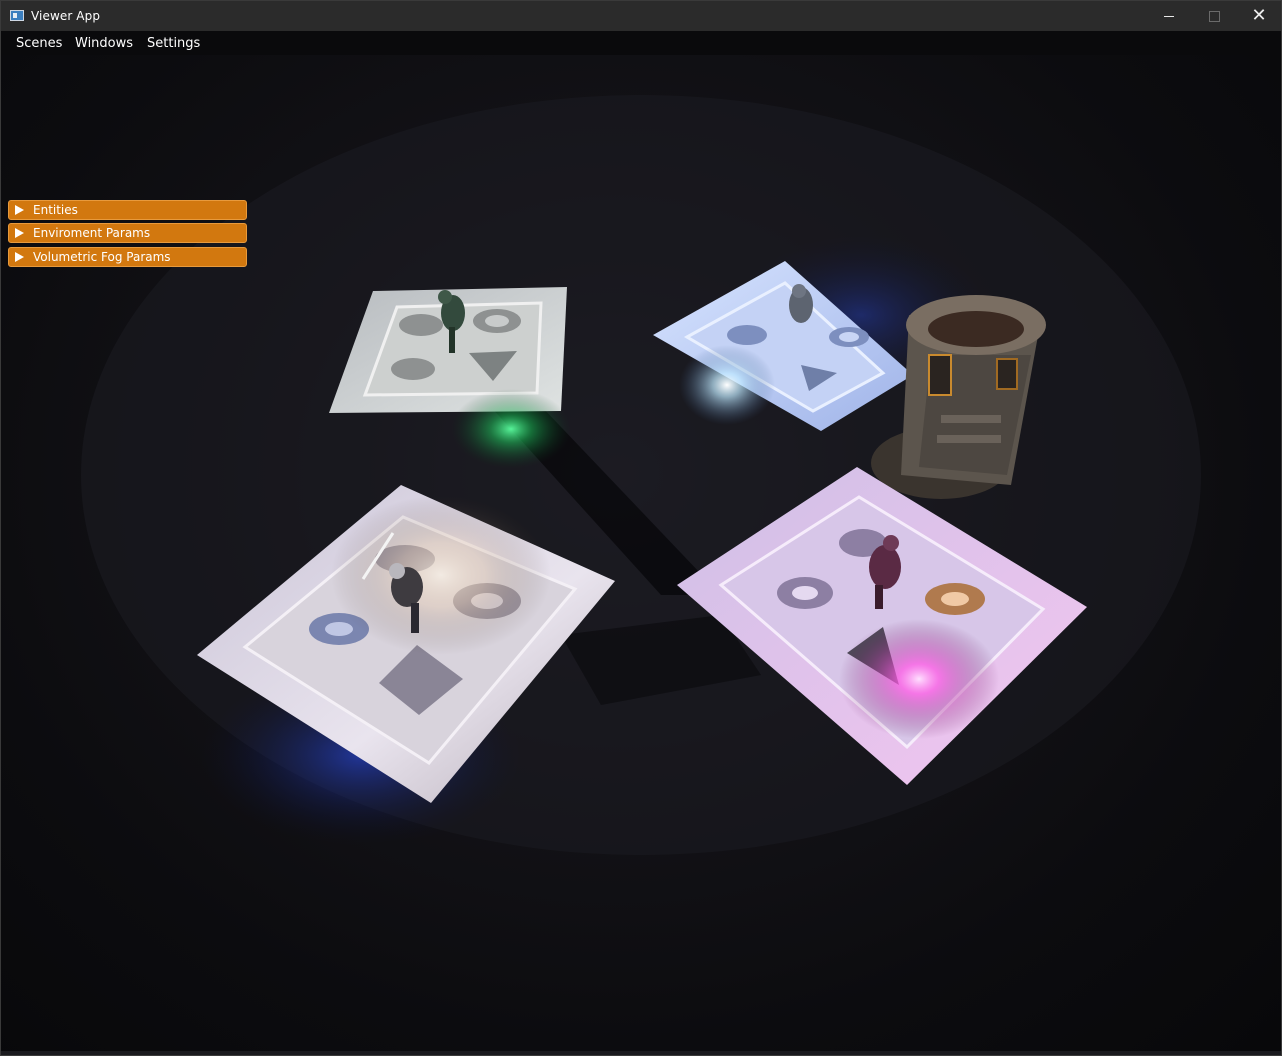 The width and height of the screenshot is (1282, 1056). I want to click on panel-entities-header: Entities, so click(127, 210).